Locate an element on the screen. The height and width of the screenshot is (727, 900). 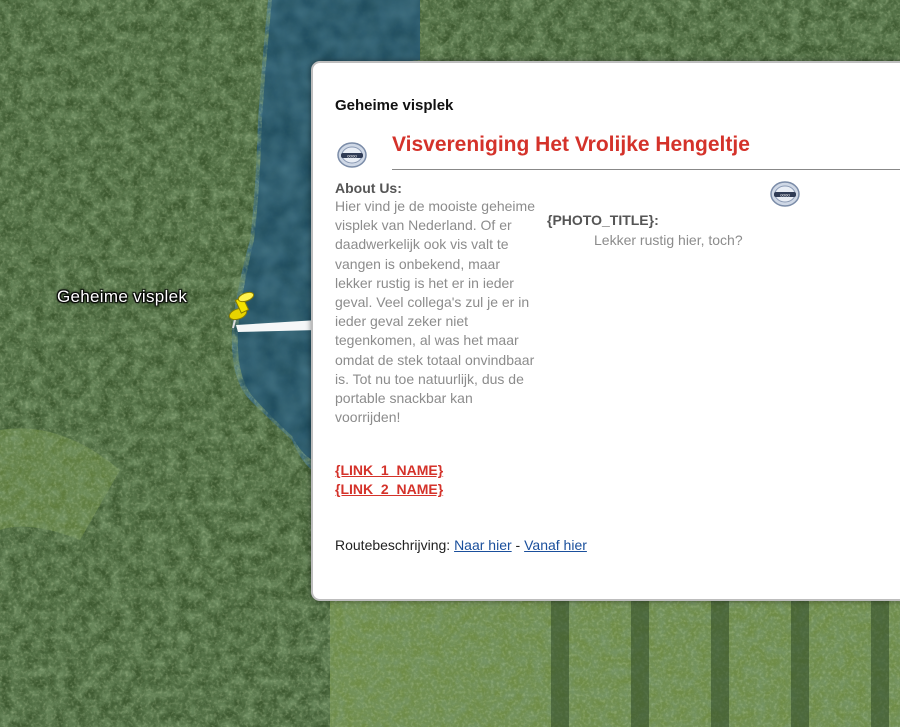
pushpin-icon is located at coordinates (241, 310).